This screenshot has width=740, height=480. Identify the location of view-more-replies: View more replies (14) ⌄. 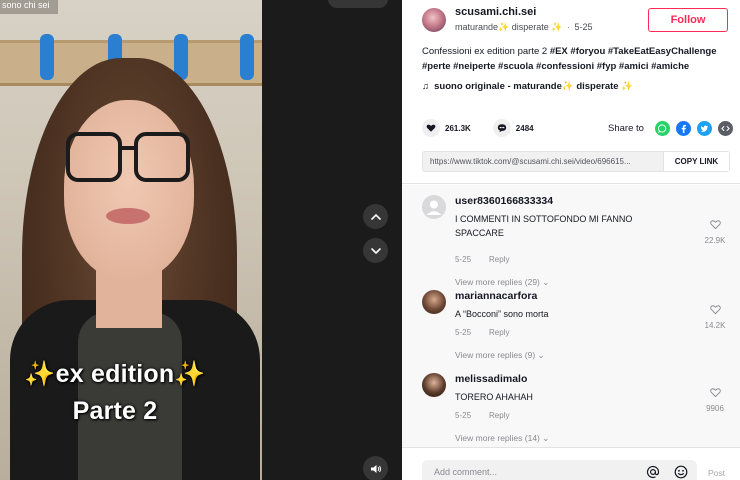
(502, 438).